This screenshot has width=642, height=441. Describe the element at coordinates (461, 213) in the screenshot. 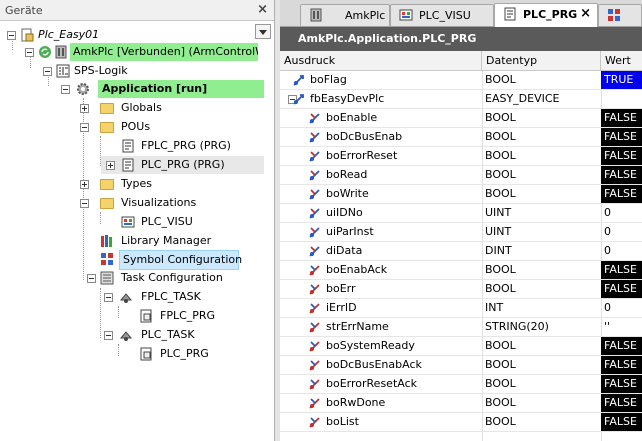

I see `table-row: uiIDNo UINT 0` at that location.